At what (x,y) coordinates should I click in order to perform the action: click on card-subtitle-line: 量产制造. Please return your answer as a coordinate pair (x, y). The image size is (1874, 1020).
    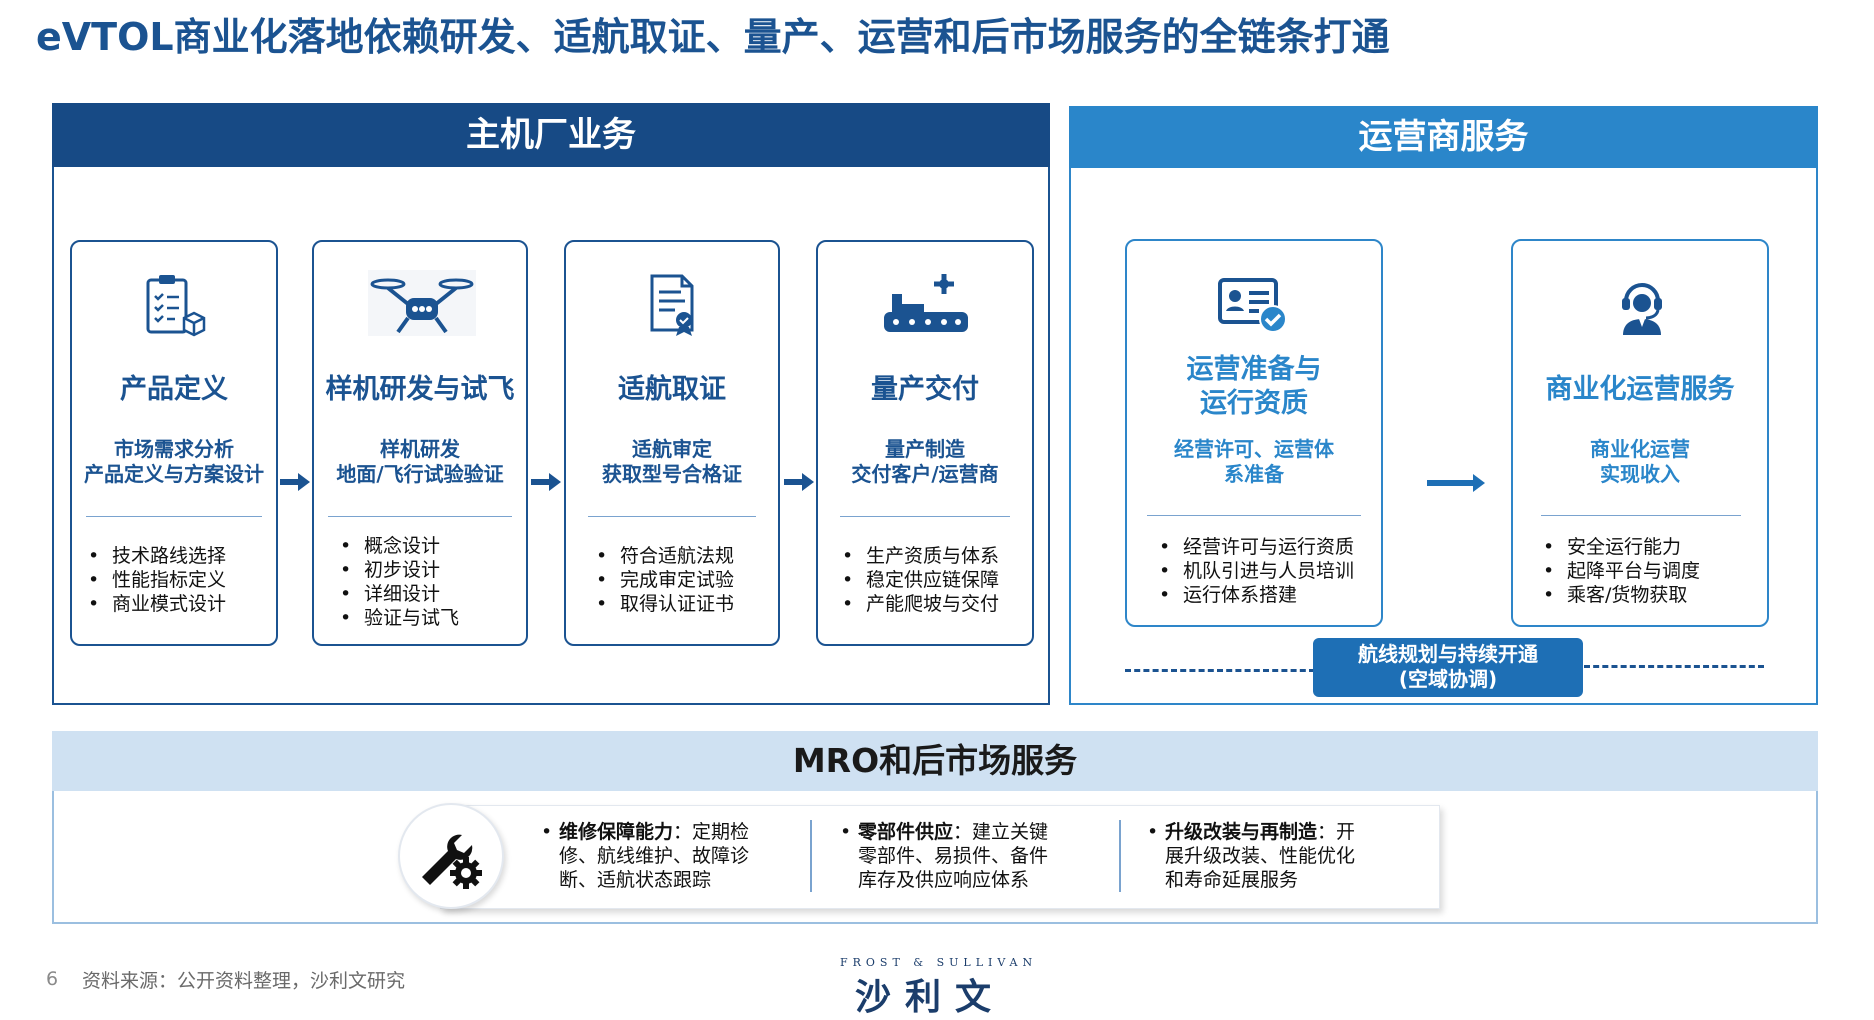
    Looking at the image, I should click on (925, 449).